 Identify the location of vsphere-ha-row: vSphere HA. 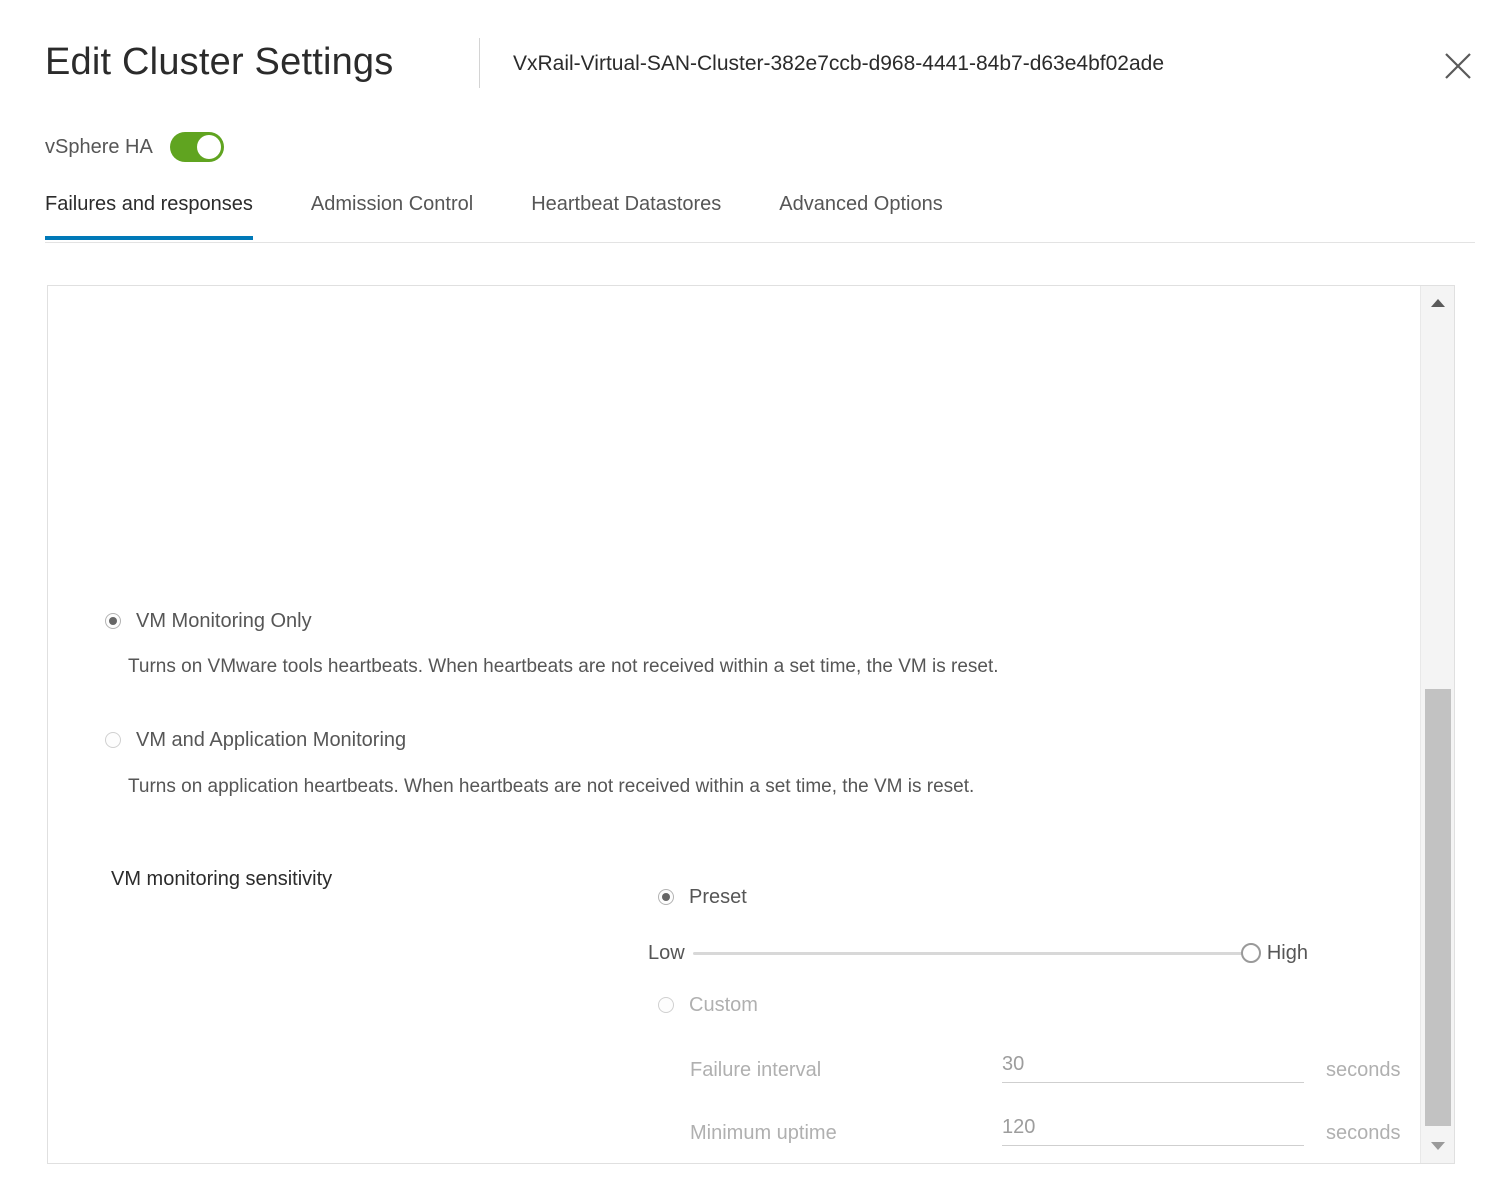
(134, 147).